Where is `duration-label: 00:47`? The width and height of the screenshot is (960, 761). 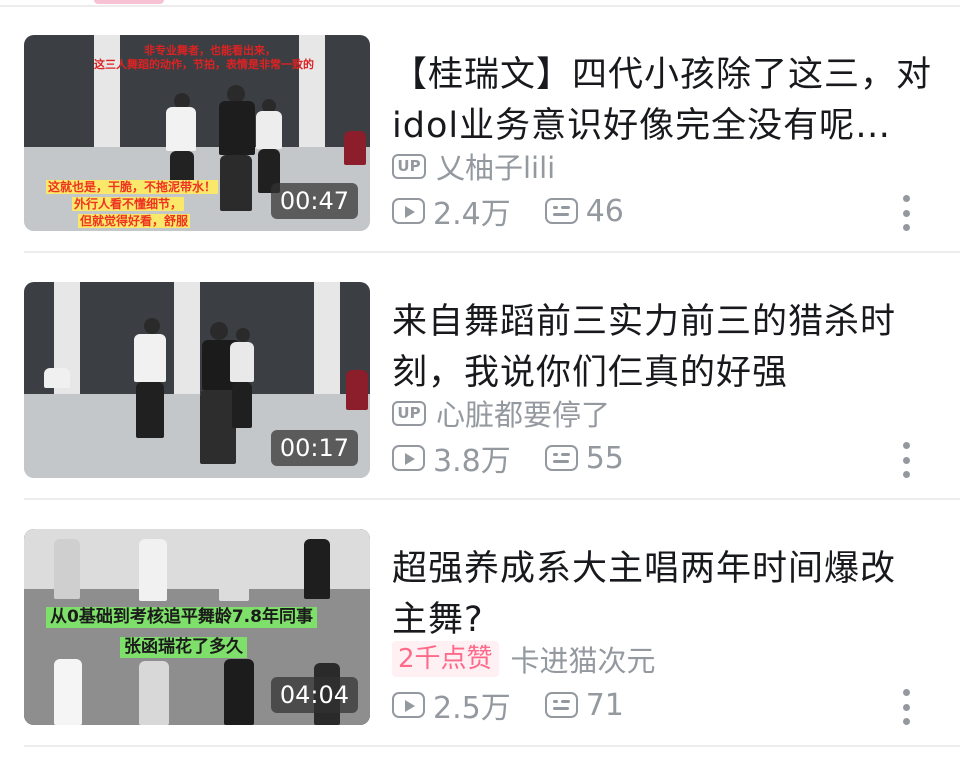
duration-label: 00:47 is located at coordinates (314, 201).